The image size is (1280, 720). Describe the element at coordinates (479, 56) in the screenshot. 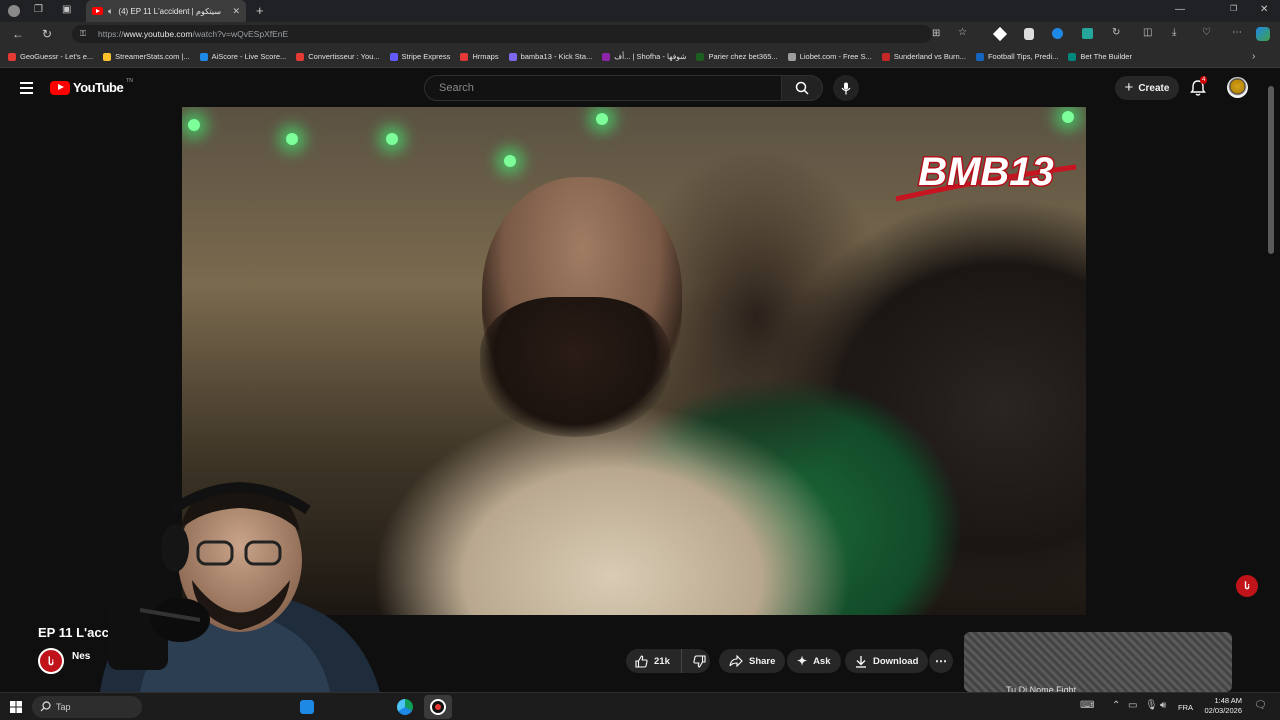

I see `bookmark-item: Hrmaps` at that location.